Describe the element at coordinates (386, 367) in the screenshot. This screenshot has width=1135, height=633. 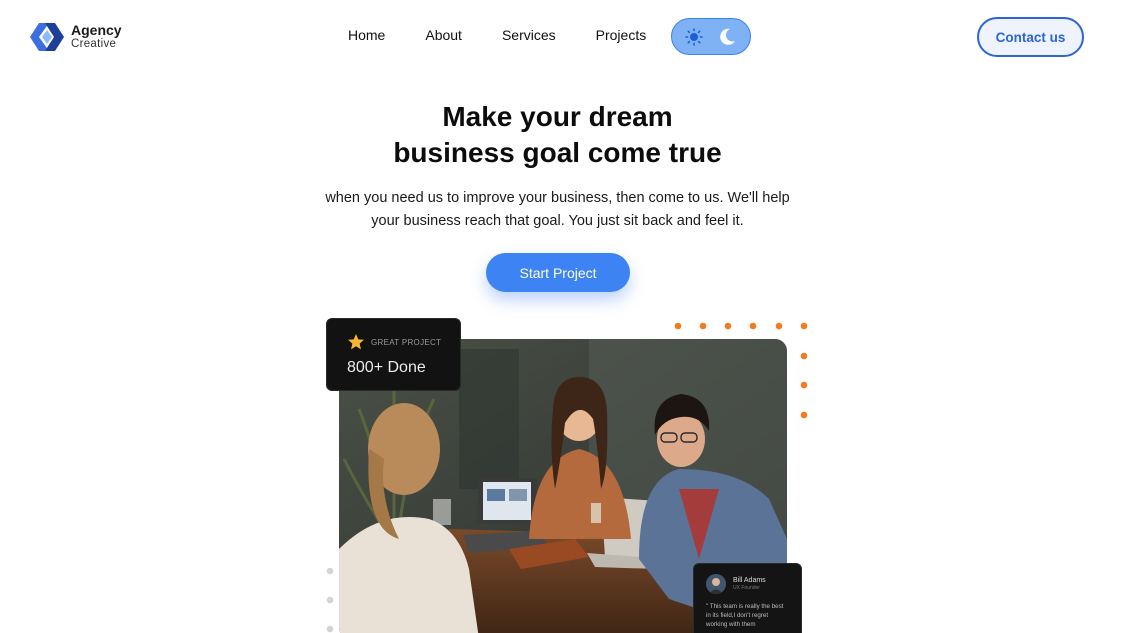
I see `badge-count: 800+ Done` at that location.